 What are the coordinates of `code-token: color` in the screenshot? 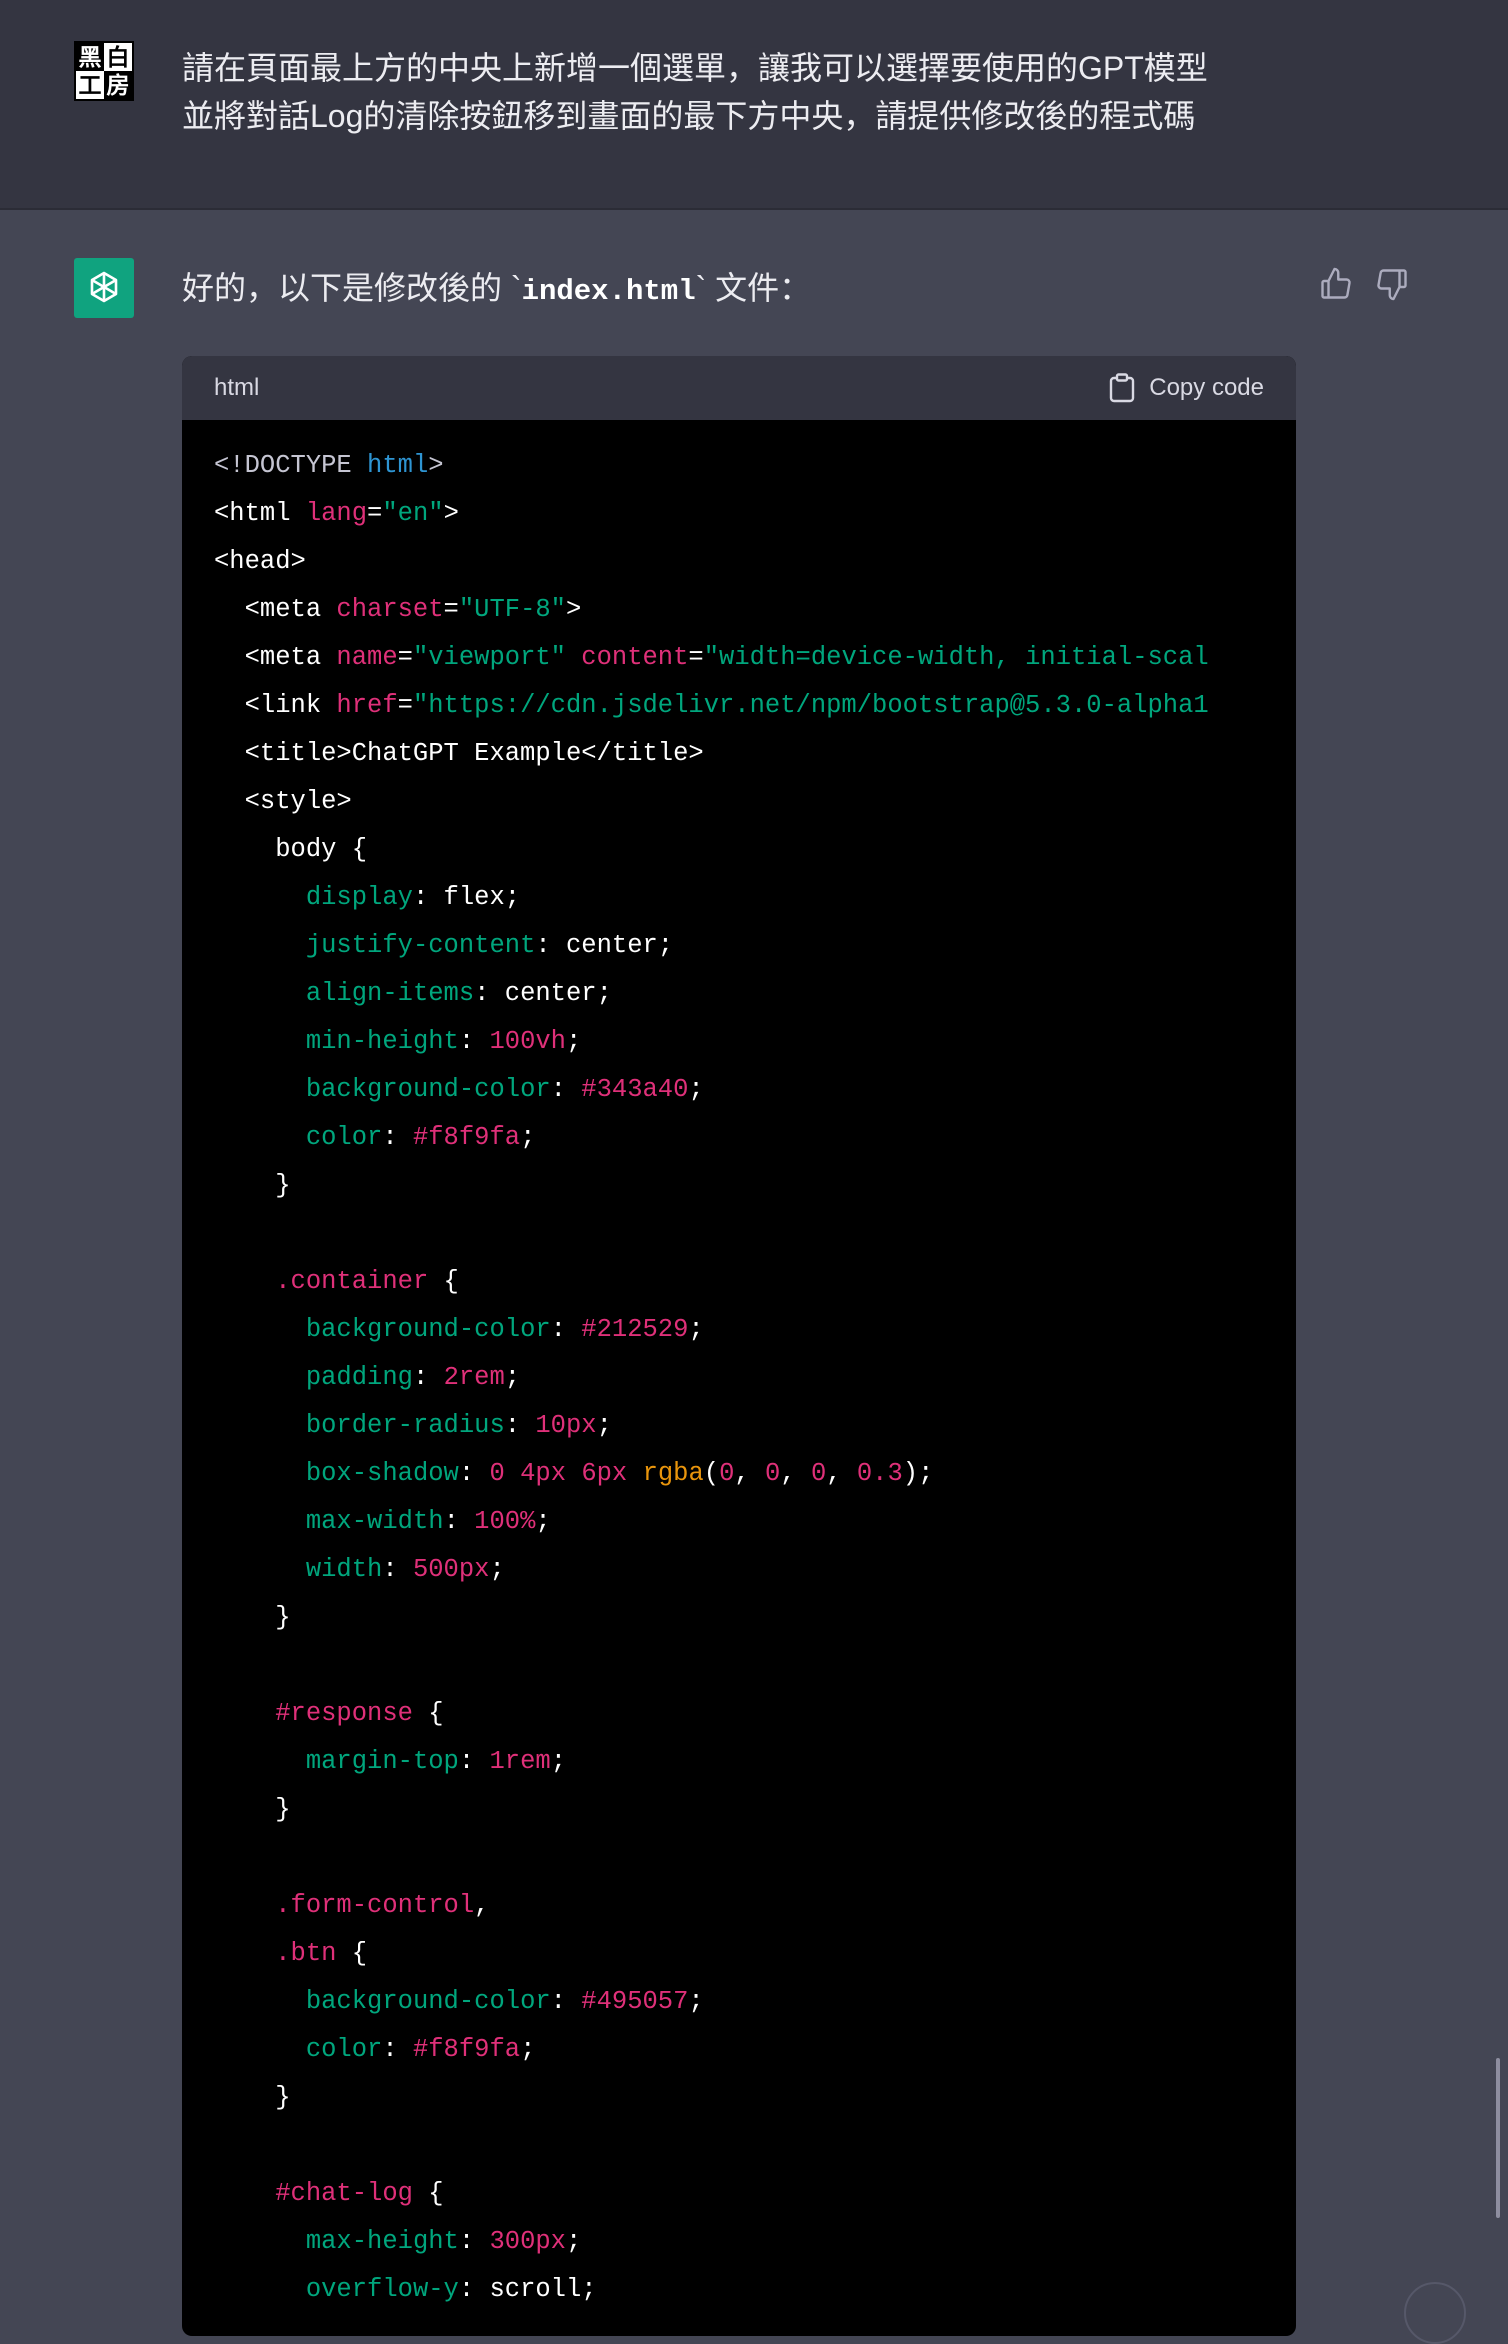 It's located at (344, 1137).